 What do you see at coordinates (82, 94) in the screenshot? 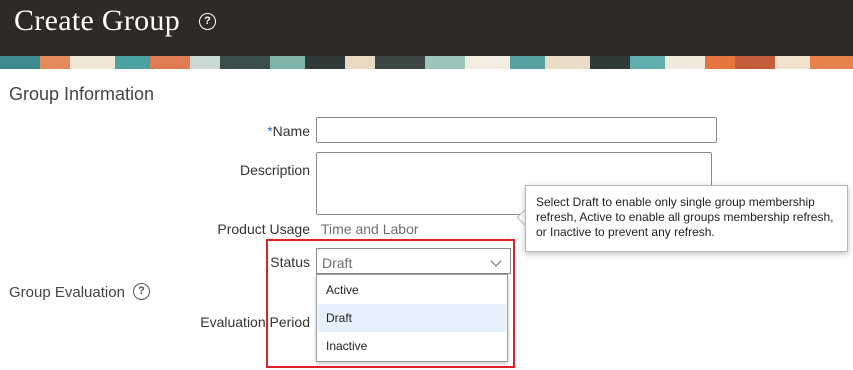
I see `section-title-group-information: Group Information` at bounding box center [82, 94].